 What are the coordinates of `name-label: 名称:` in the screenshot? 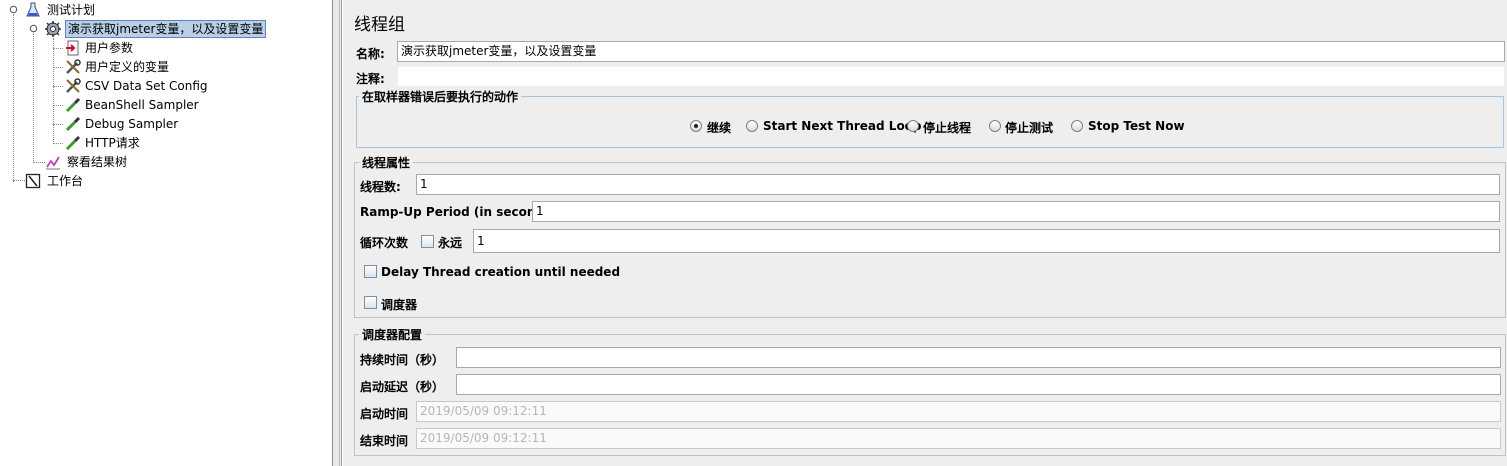 It's located at (370, 54).